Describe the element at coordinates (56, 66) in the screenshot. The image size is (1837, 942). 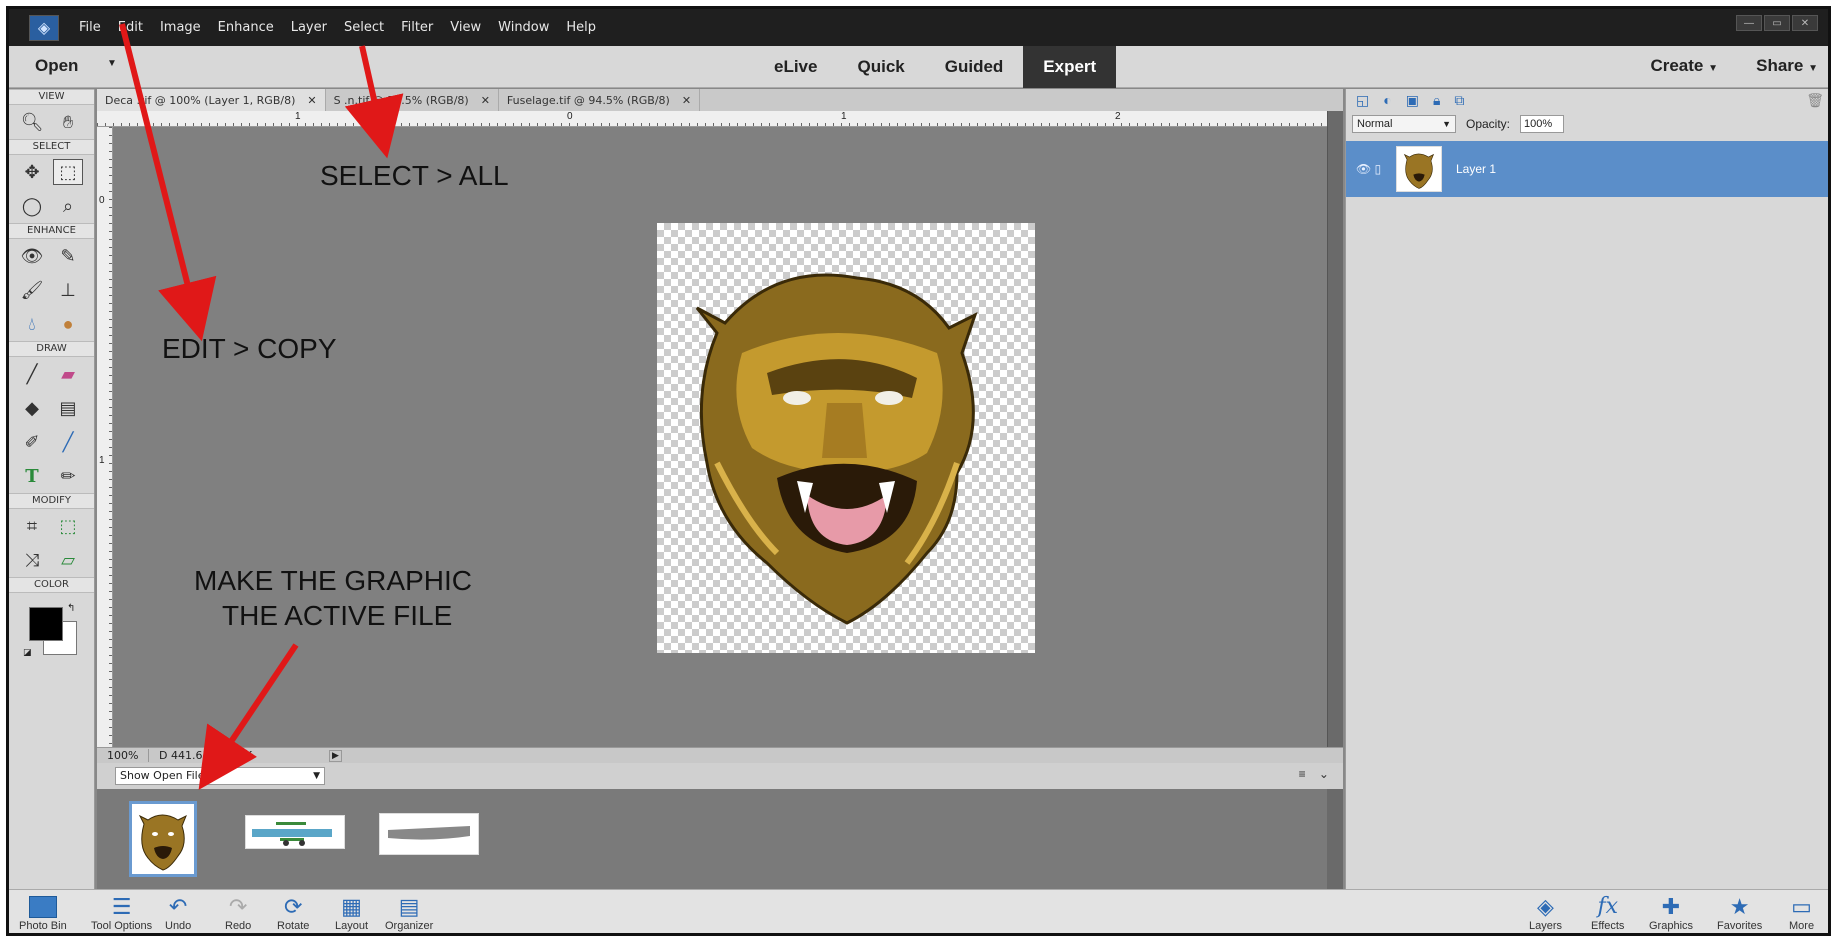
I see `open-button: Open` at that location.